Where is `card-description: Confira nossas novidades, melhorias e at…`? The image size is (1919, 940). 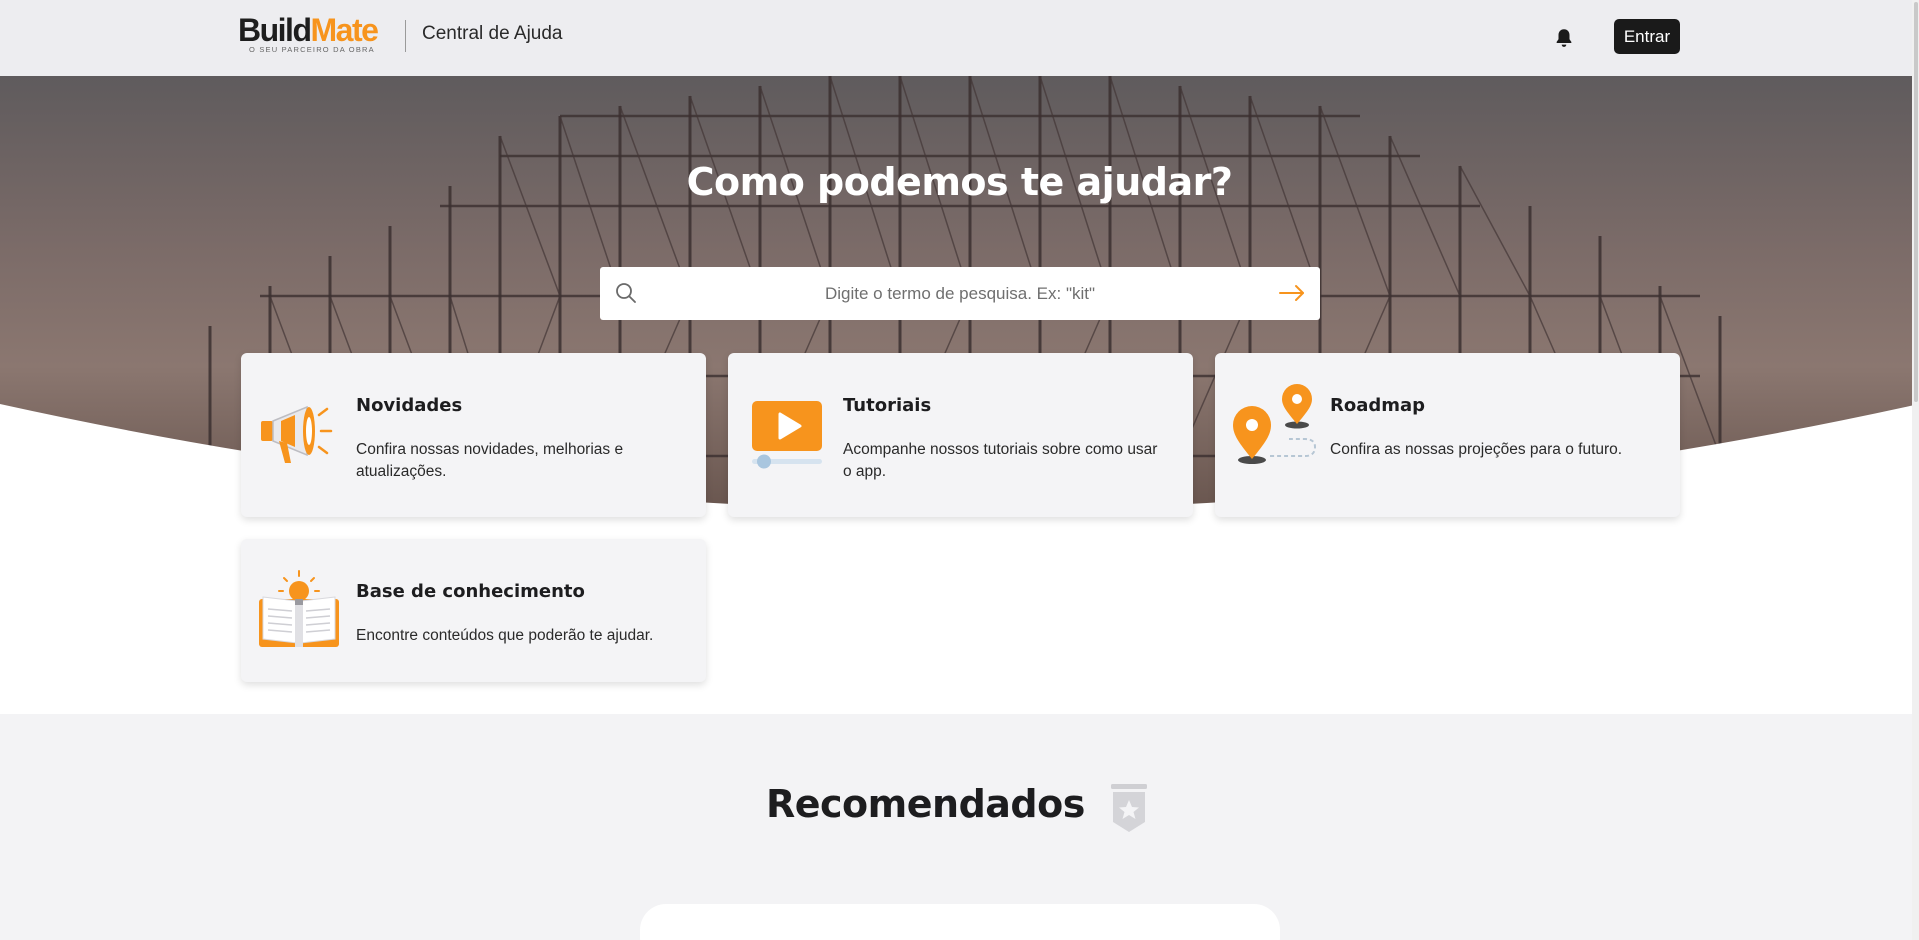 card-description: Confira nossas novidades, melhorias e at… is located at coordinates (490, 460).